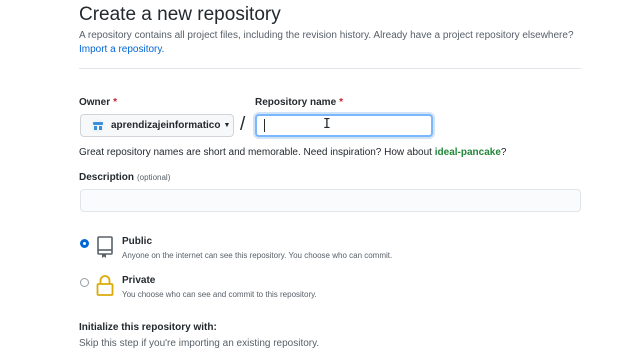 The image size is (640, 360). Describe the element at coordinates (330, 68) in the screenshot. I see `divider` at that location.